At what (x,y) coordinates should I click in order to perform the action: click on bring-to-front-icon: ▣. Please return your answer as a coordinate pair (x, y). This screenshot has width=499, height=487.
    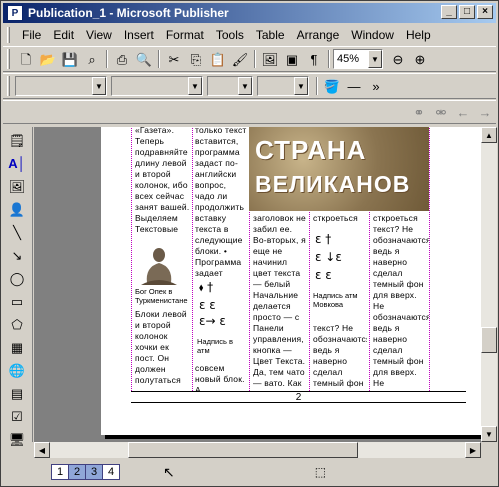
    Looking at the image, I should click on (292, 59).